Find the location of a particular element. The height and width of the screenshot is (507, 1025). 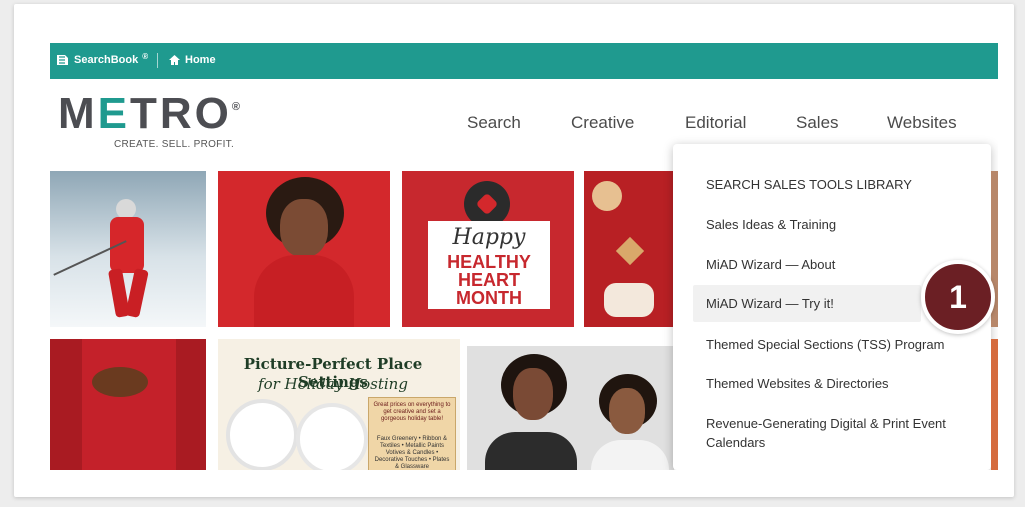

book-icon is located at coordinates (62, 60).